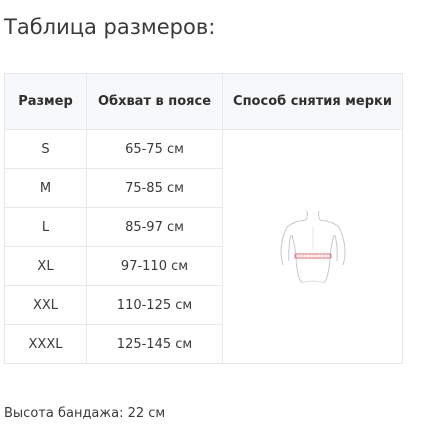 This screenshot has width=432, height=434. I want to click on size-cell: XXXL, so click(45, 344).